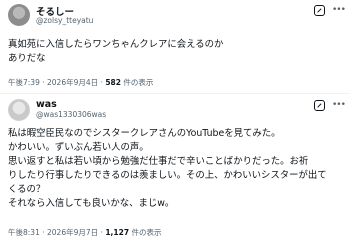 The width and height of the screenshot is (350, 241). I want to click on post-text-line: 思い返すと私は若い頃から勉強だ仕事だで辛いことばかりだった。お祈, so click(158, 161).